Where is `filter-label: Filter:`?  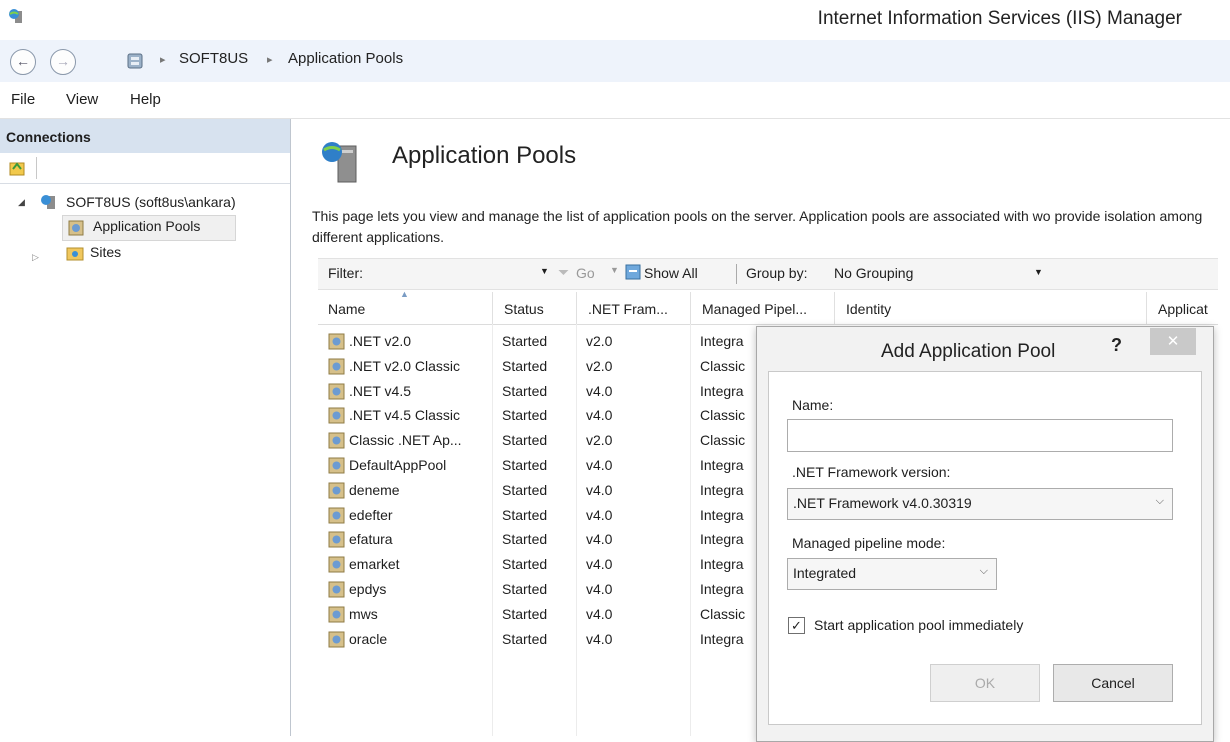
filter-label: Filter: is located at coordinates (345, 273).